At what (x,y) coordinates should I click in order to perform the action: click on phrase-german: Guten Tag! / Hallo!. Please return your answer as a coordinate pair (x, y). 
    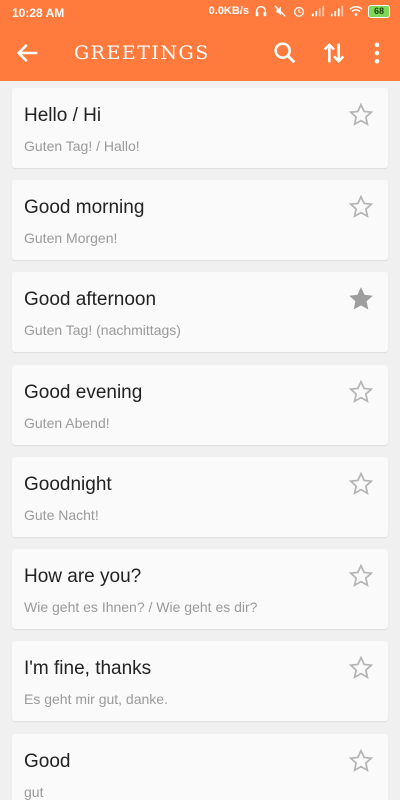
    Looking at the image, I should click on (82, 146).